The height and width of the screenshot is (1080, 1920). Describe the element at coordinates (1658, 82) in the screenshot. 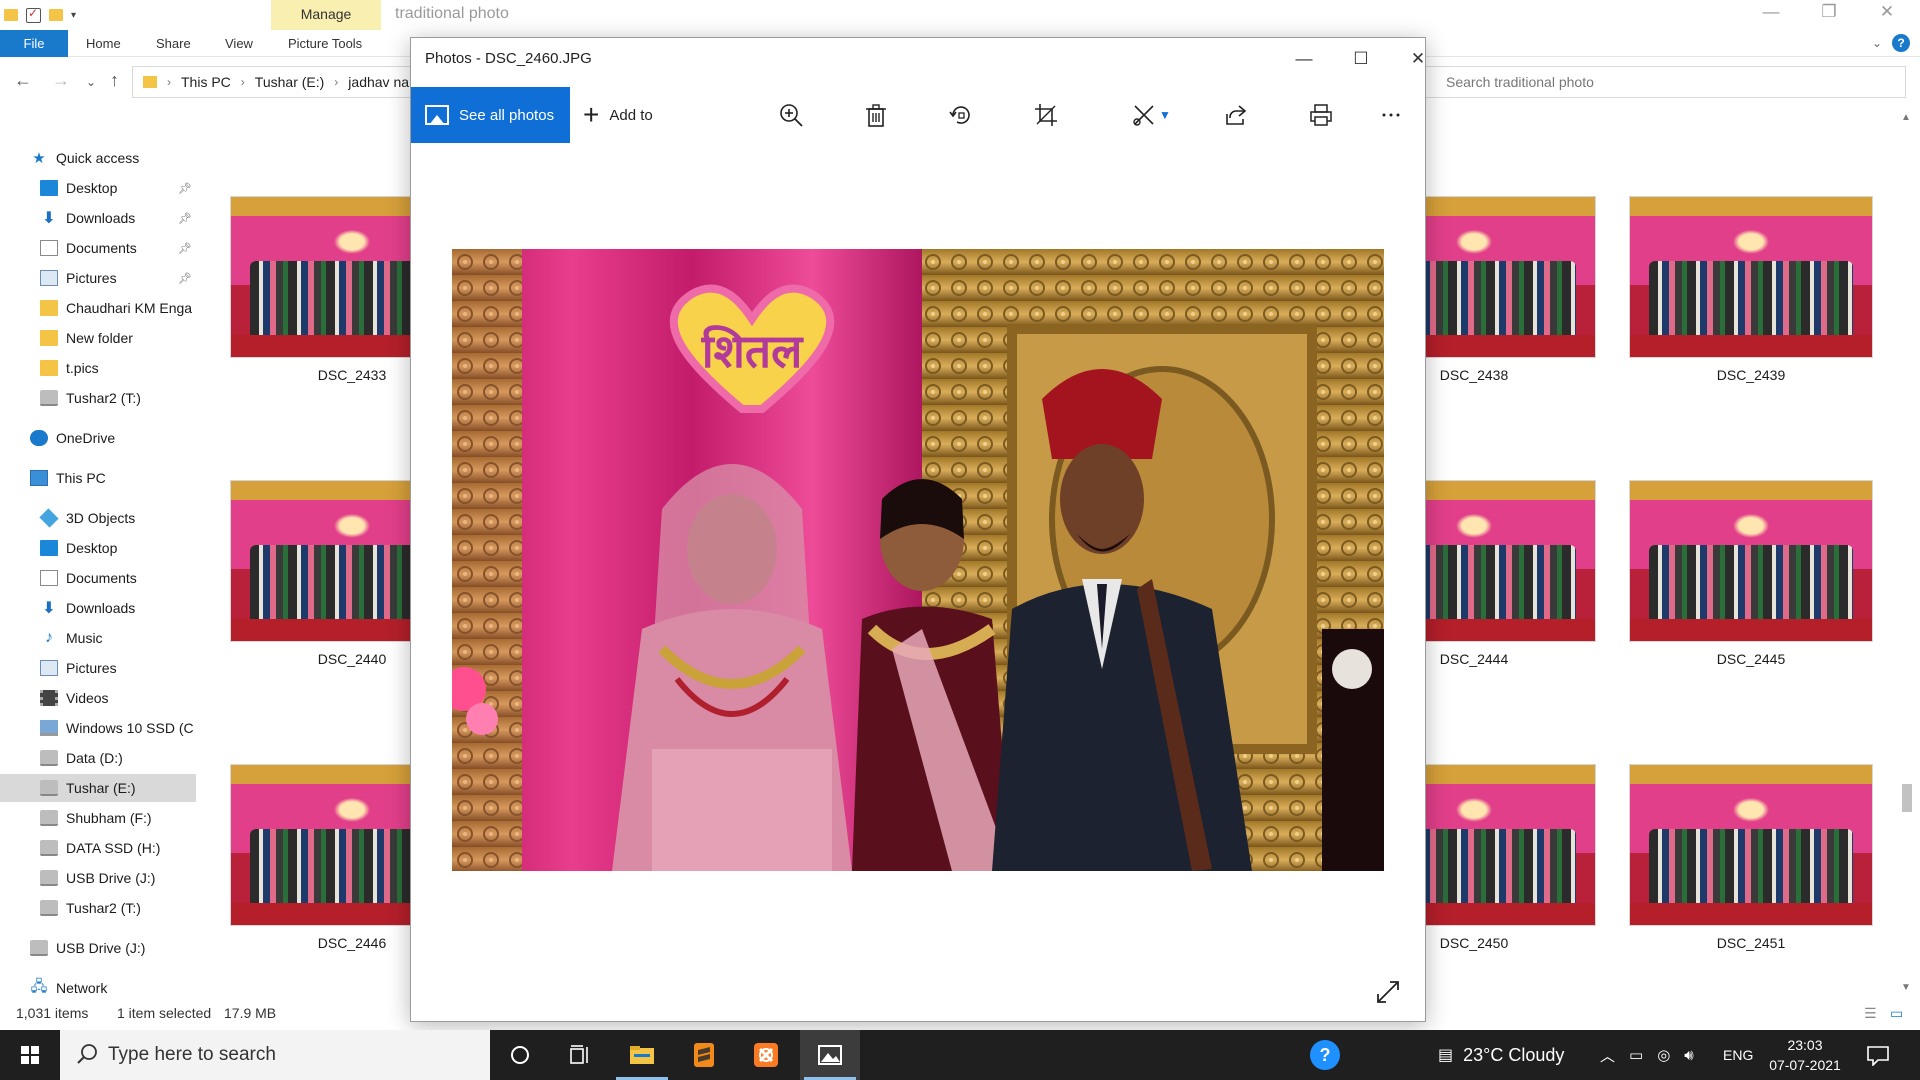

I see `search-input: Search traditional photo` at that location.